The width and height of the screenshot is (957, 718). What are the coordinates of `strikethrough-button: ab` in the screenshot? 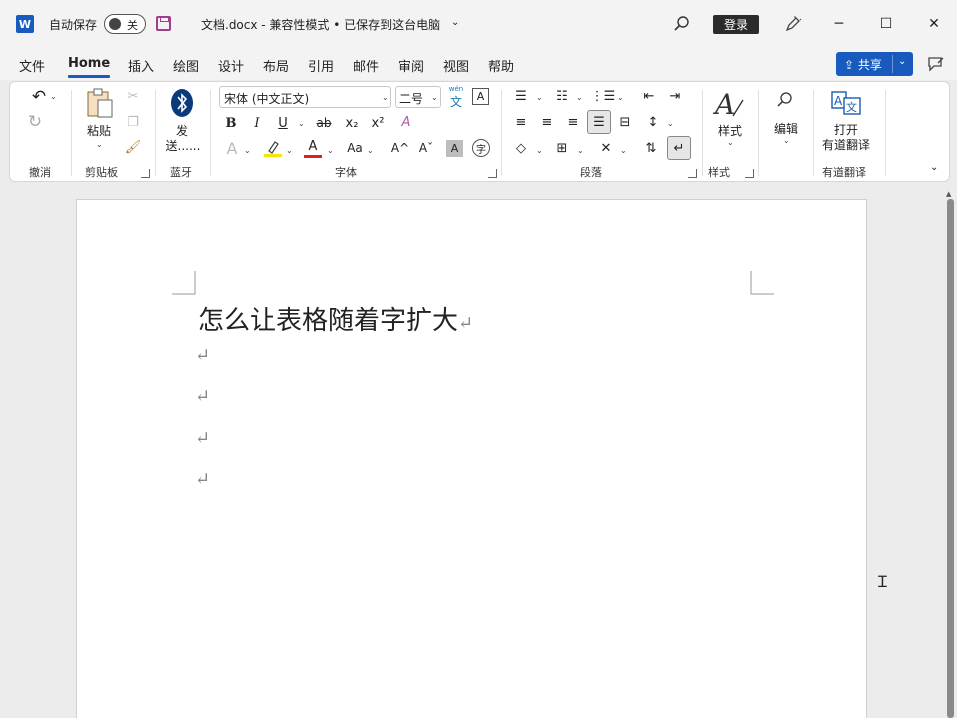 It's located at (324, 123).